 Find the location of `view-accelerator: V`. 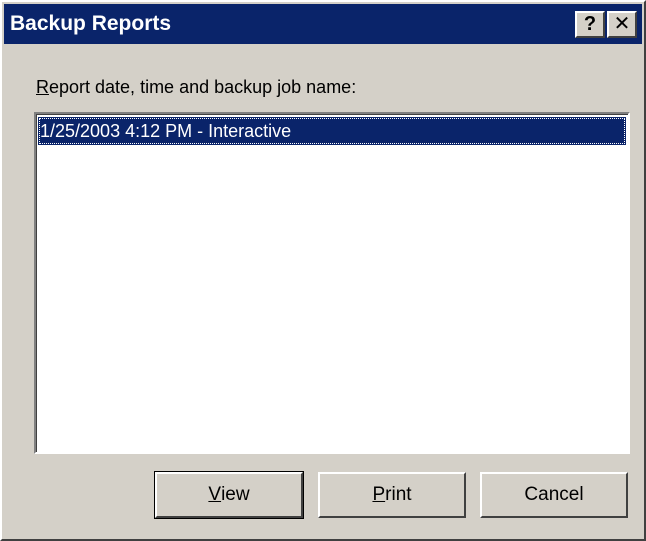

view-accelerator: V is located at coordinates (215, 494).